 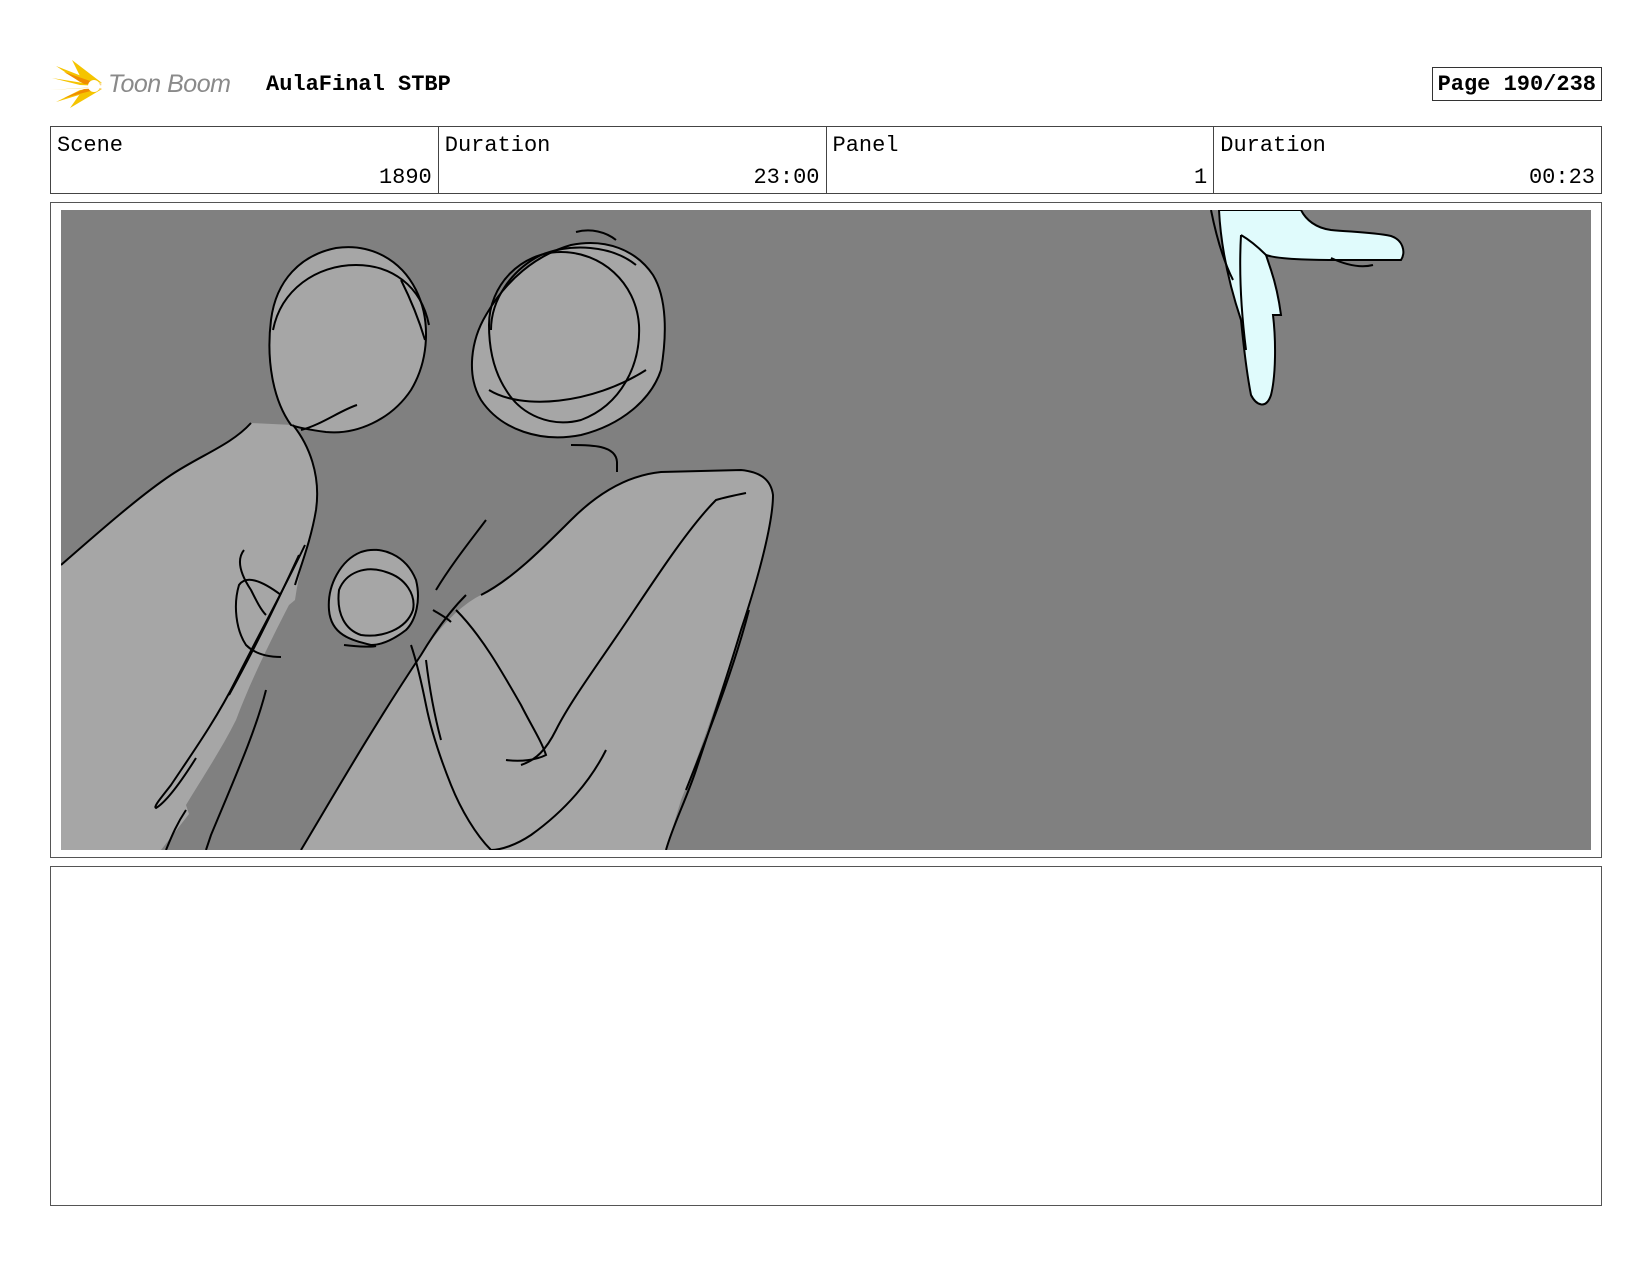 What do you see at coordinates (1201, 177) in the screenshot?
I see `panel-value: 1` at bounding box center [1201, 177].